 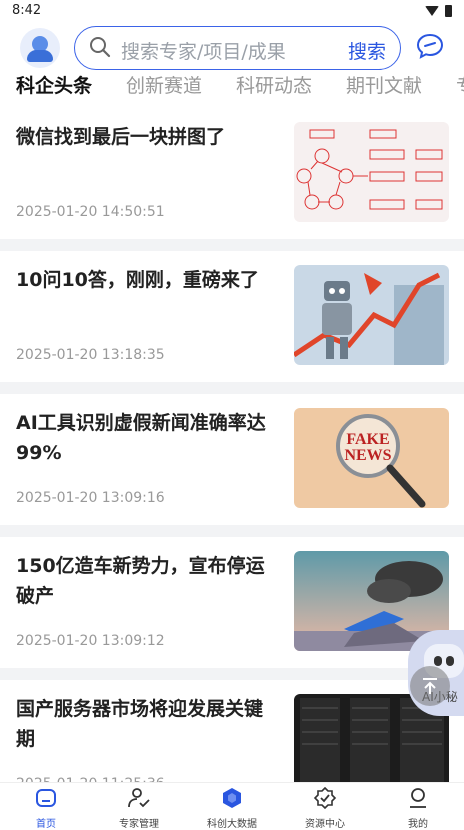 I want to click on search-button: 搜索, so click(x=367, y=50).